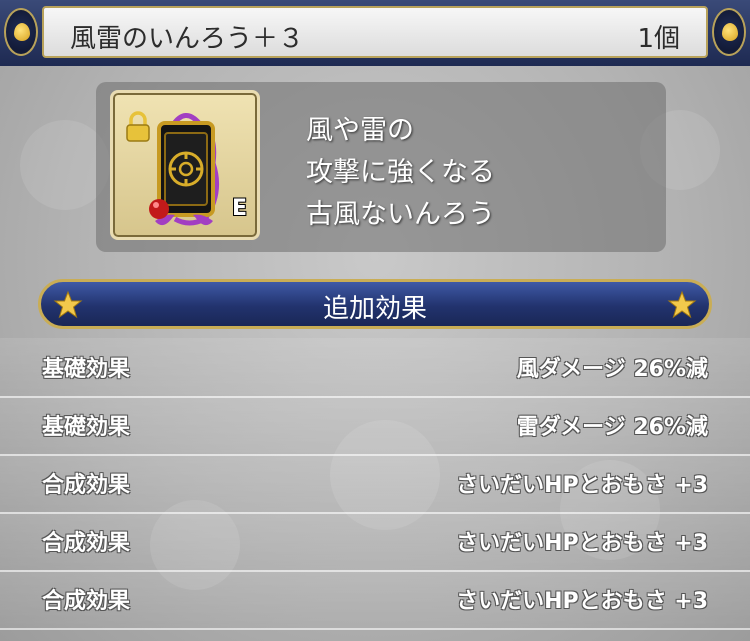 This screenshot has width=750, height=641. I want to click on item-description-line: 攻撃に強くなる, so click(400, 172).